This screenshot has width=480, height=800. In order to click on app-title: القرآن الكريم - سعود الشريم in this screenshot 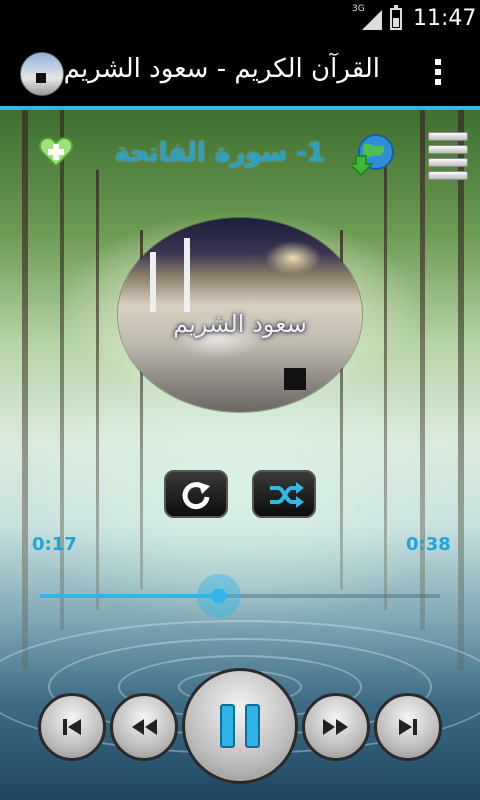, I will do `click(221, 69)`.